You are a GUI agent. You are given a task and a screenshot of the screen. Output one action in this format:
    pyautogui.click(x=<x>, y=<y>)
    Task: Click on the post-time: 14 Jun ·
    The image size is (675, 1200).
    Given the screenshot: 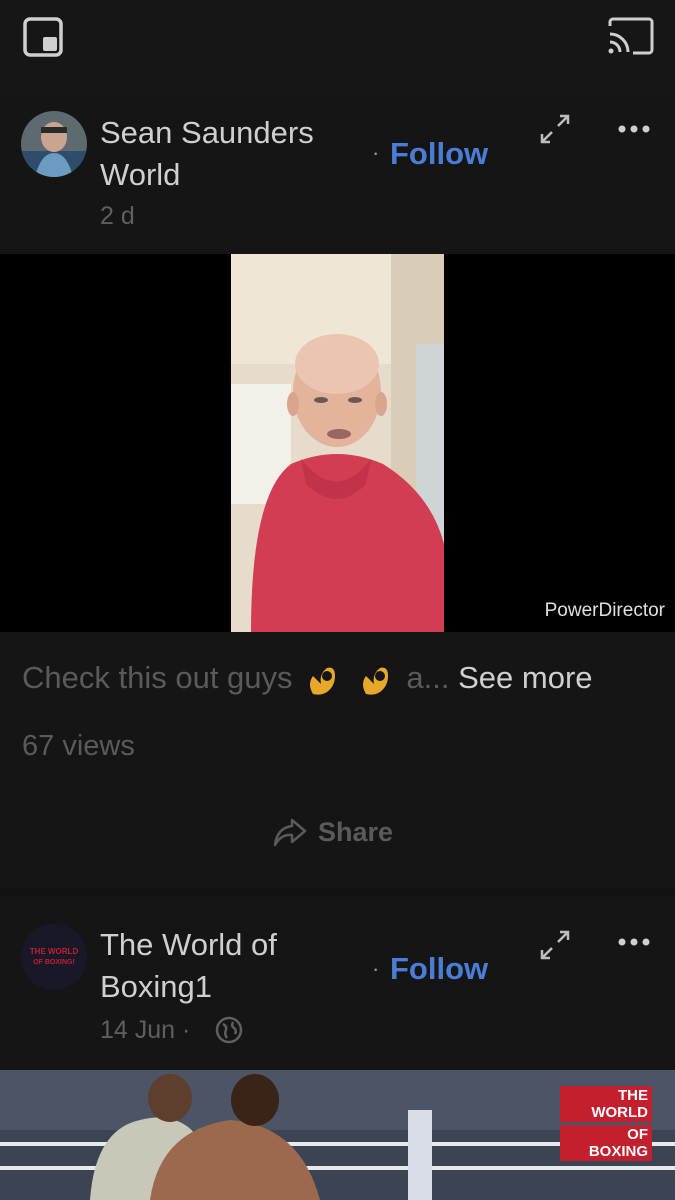 What is the action you would take?
    pyautogui.click(x=145, y=1030)
    